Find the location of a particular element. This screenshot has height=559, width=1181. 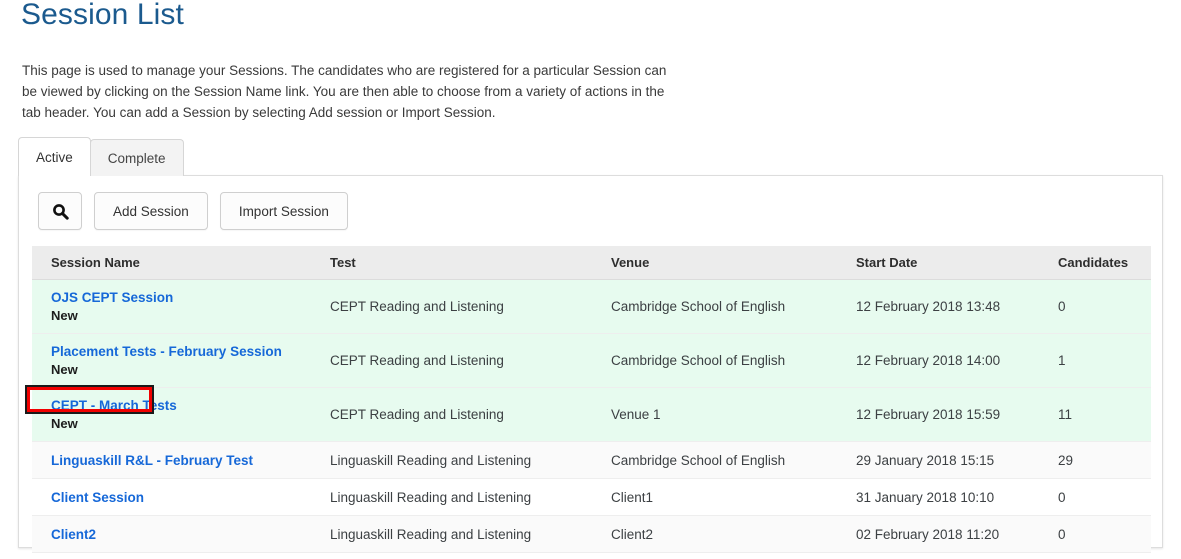

cell-start-date: 12 February 2018 15:59 is located at coordinates (957, 414).